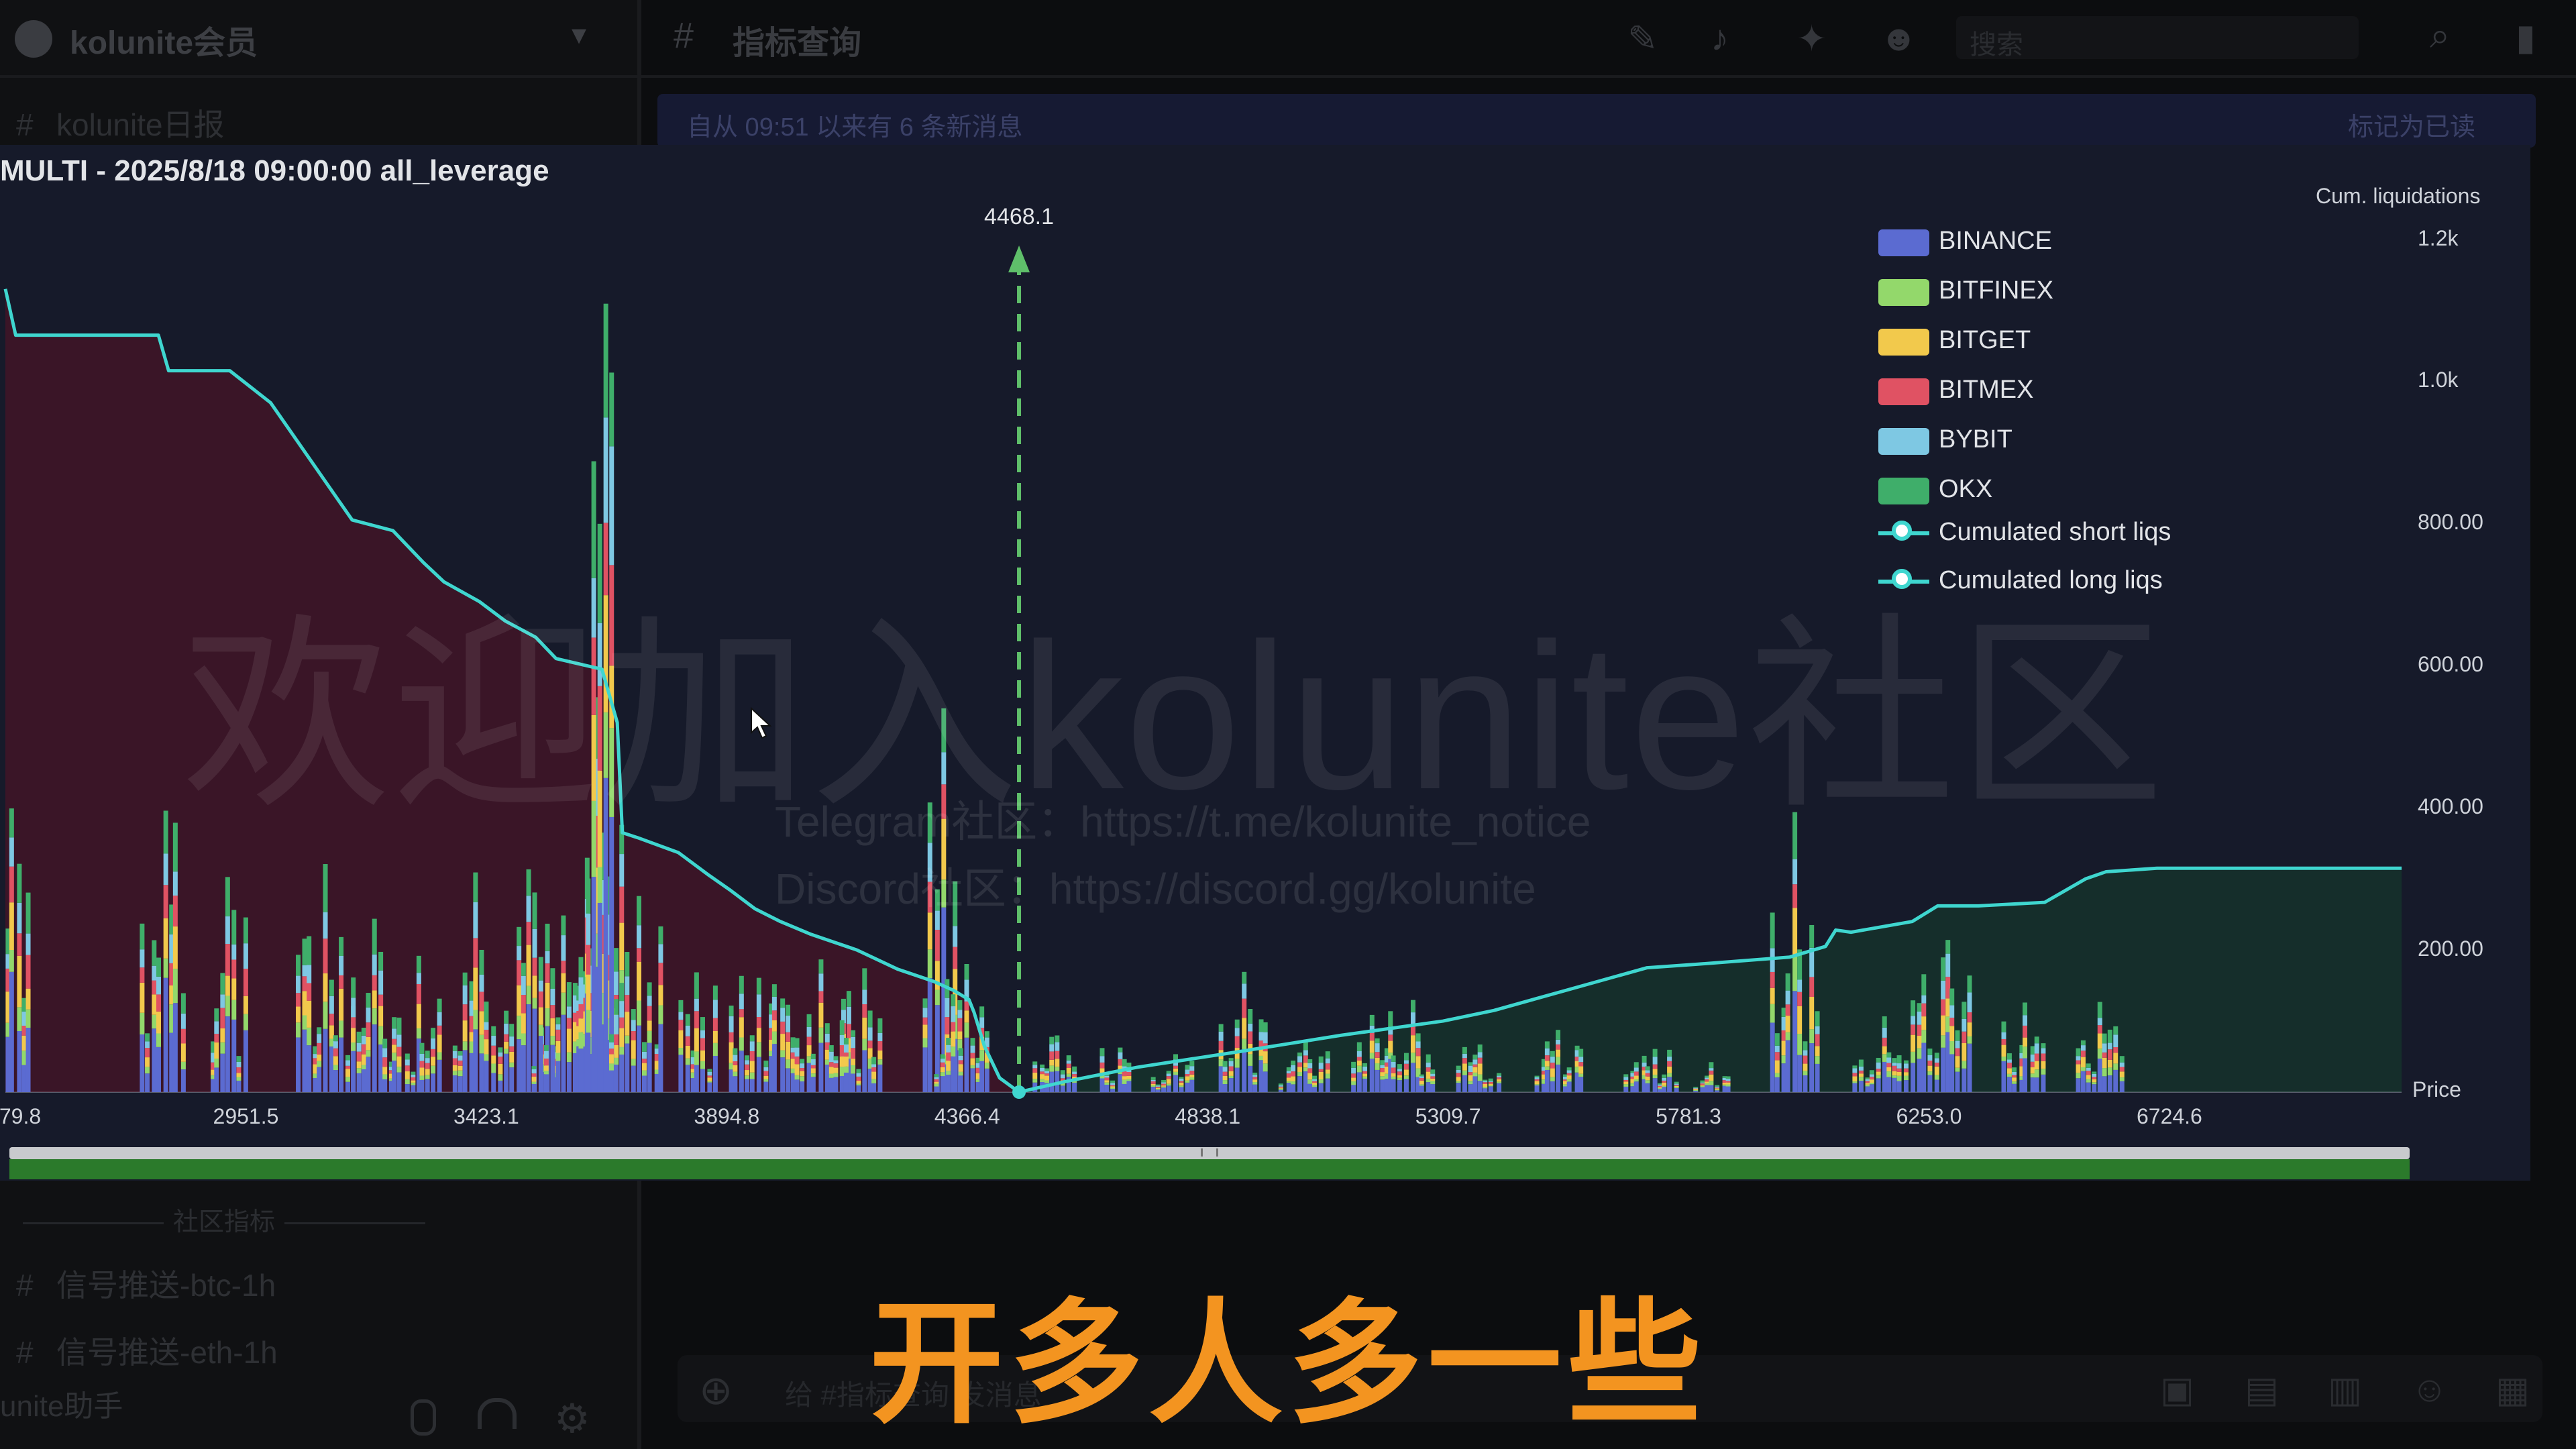 This screenshot has height=1449, width=2576. Describe the element at coordinates (1720, 38) in the screenshot. I see `mute-icon: ♪` at that location.